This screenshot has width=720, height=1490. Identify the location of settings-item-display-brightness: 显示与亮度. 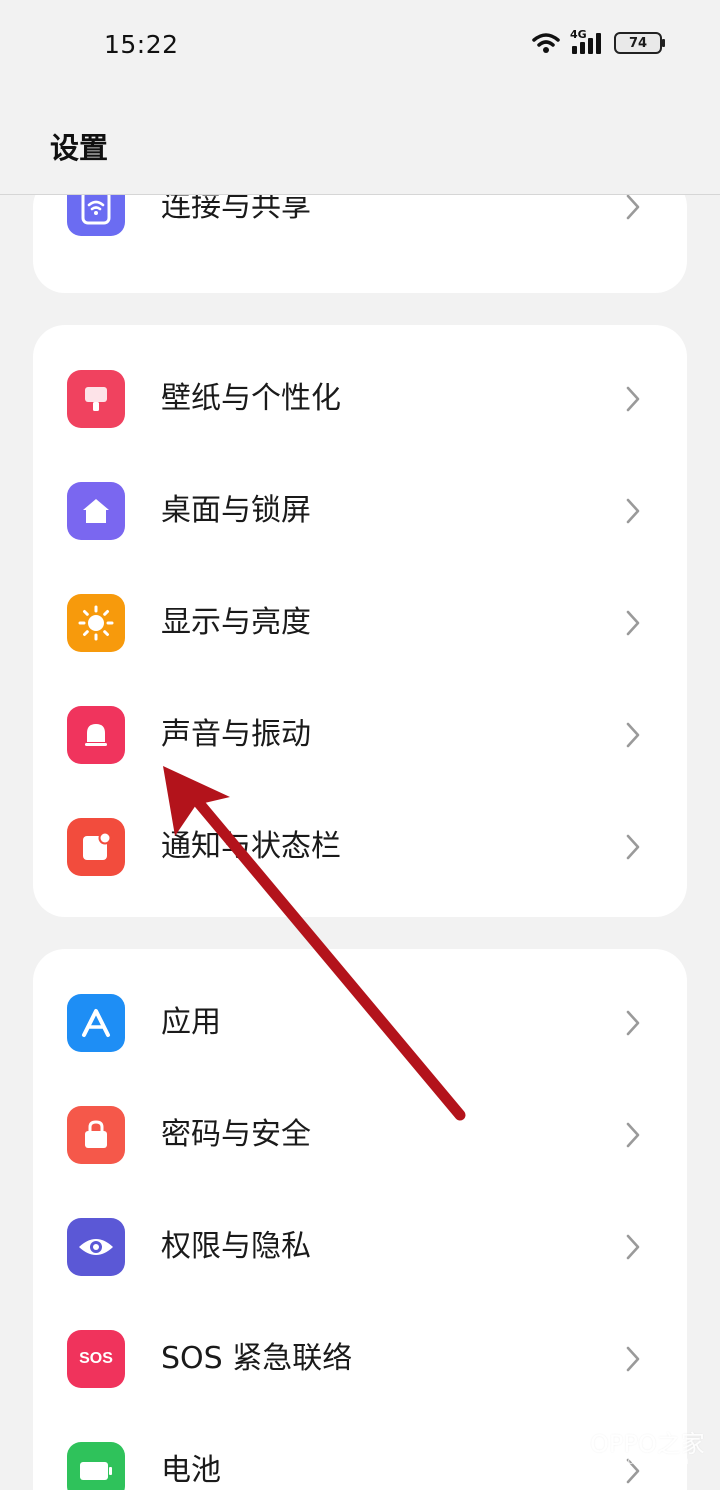
(360, 623).